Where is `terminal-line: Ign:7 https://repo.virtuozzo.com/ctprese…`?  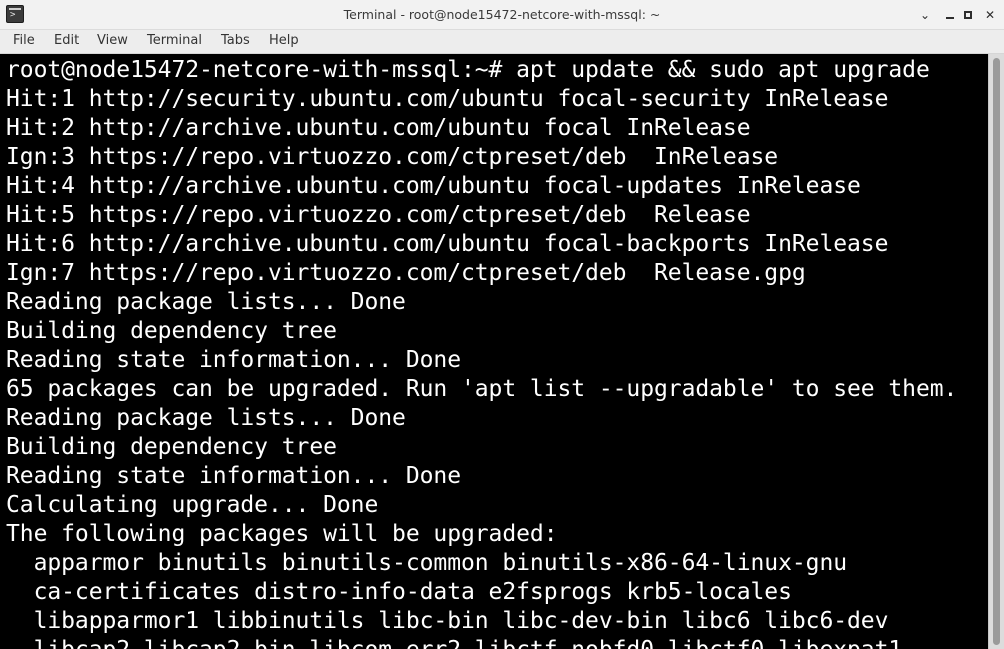 terminal-line: Ign:7 https://repo.virtuozzo.com/ctprese… is located at coordinates (406, 273).